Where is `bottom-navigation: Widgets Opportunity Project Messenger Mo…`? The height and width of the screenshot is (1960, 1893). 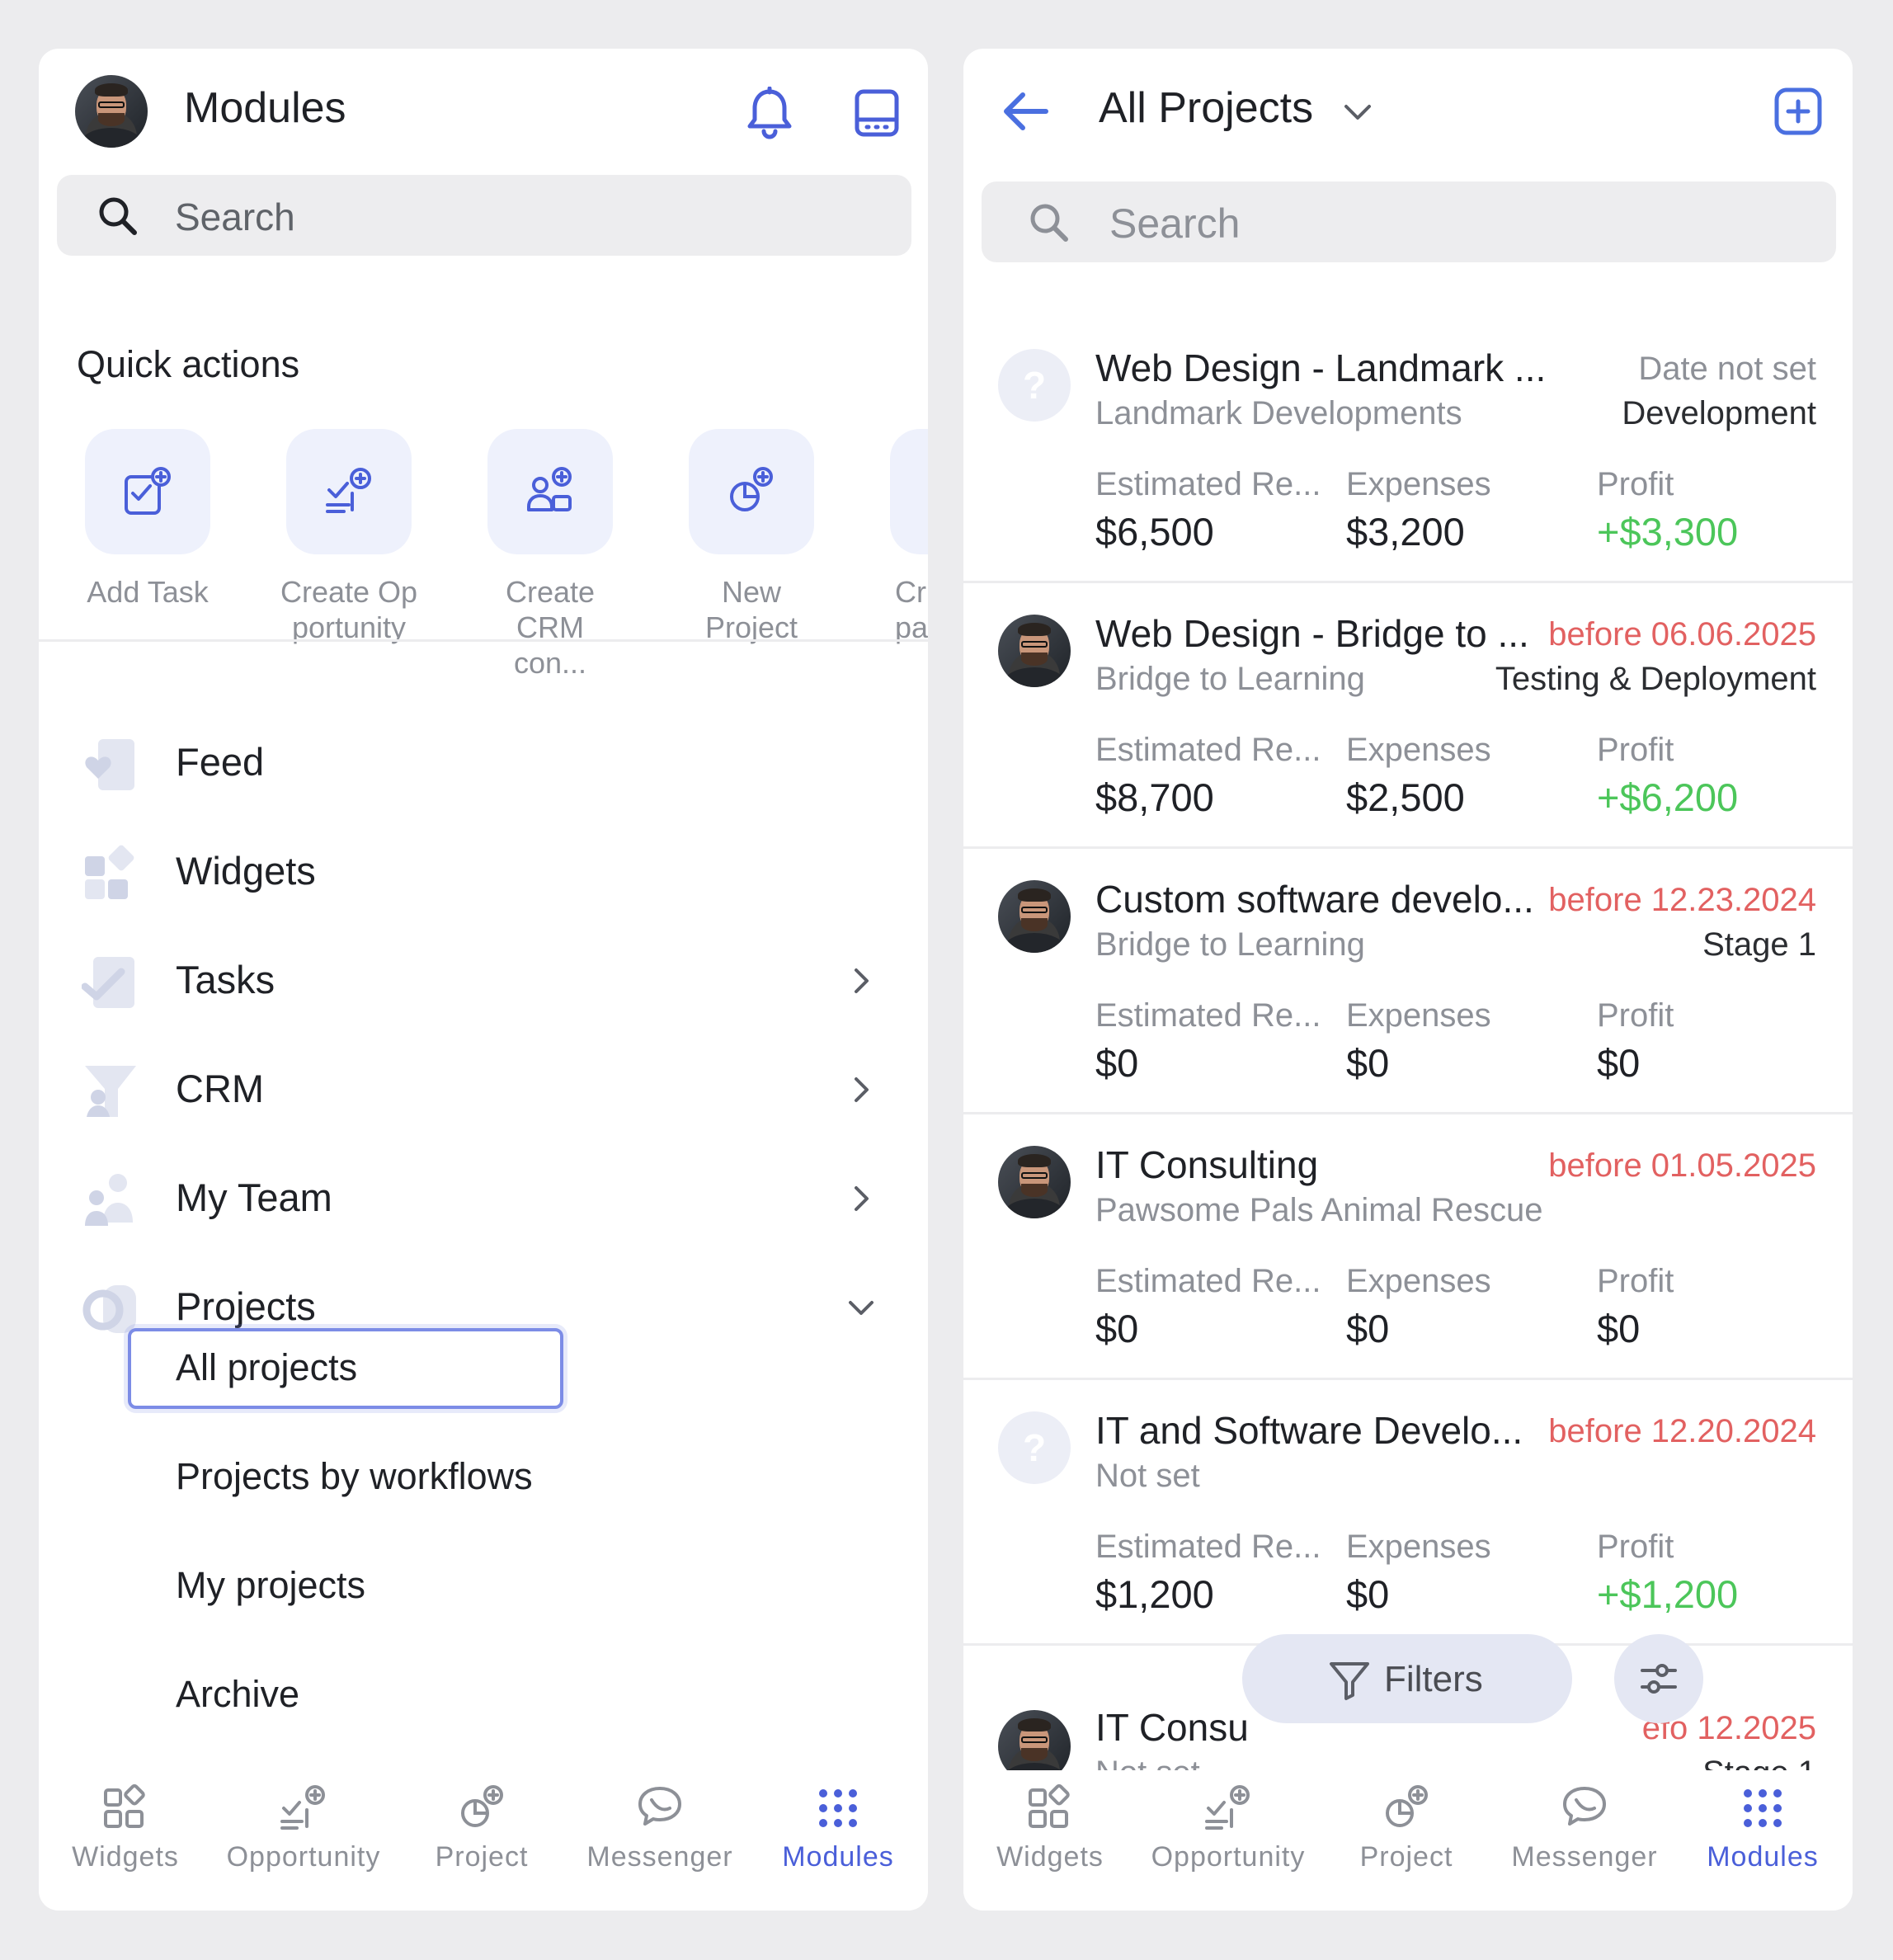 bottom-navigation: Widgets Opportunity Project Messenger Mo… is located at coordinates (1408, 1841).